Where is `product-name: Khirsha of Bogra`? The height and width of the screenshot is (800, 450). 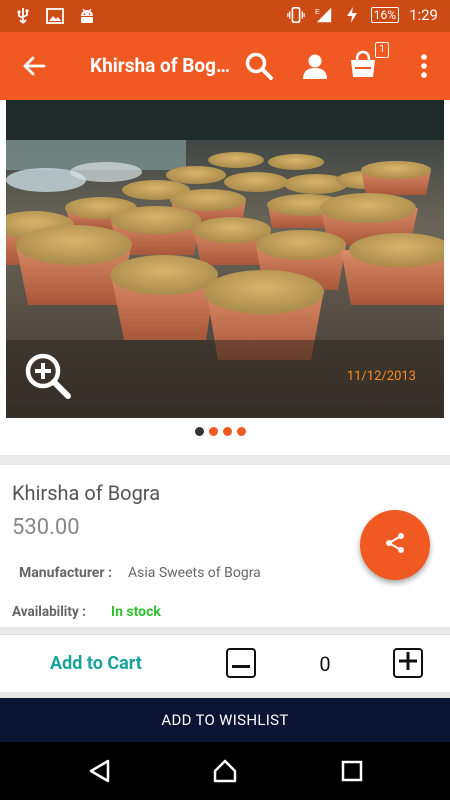 product-name: Khirsha of Bogra is located at coordinates (86, 493).